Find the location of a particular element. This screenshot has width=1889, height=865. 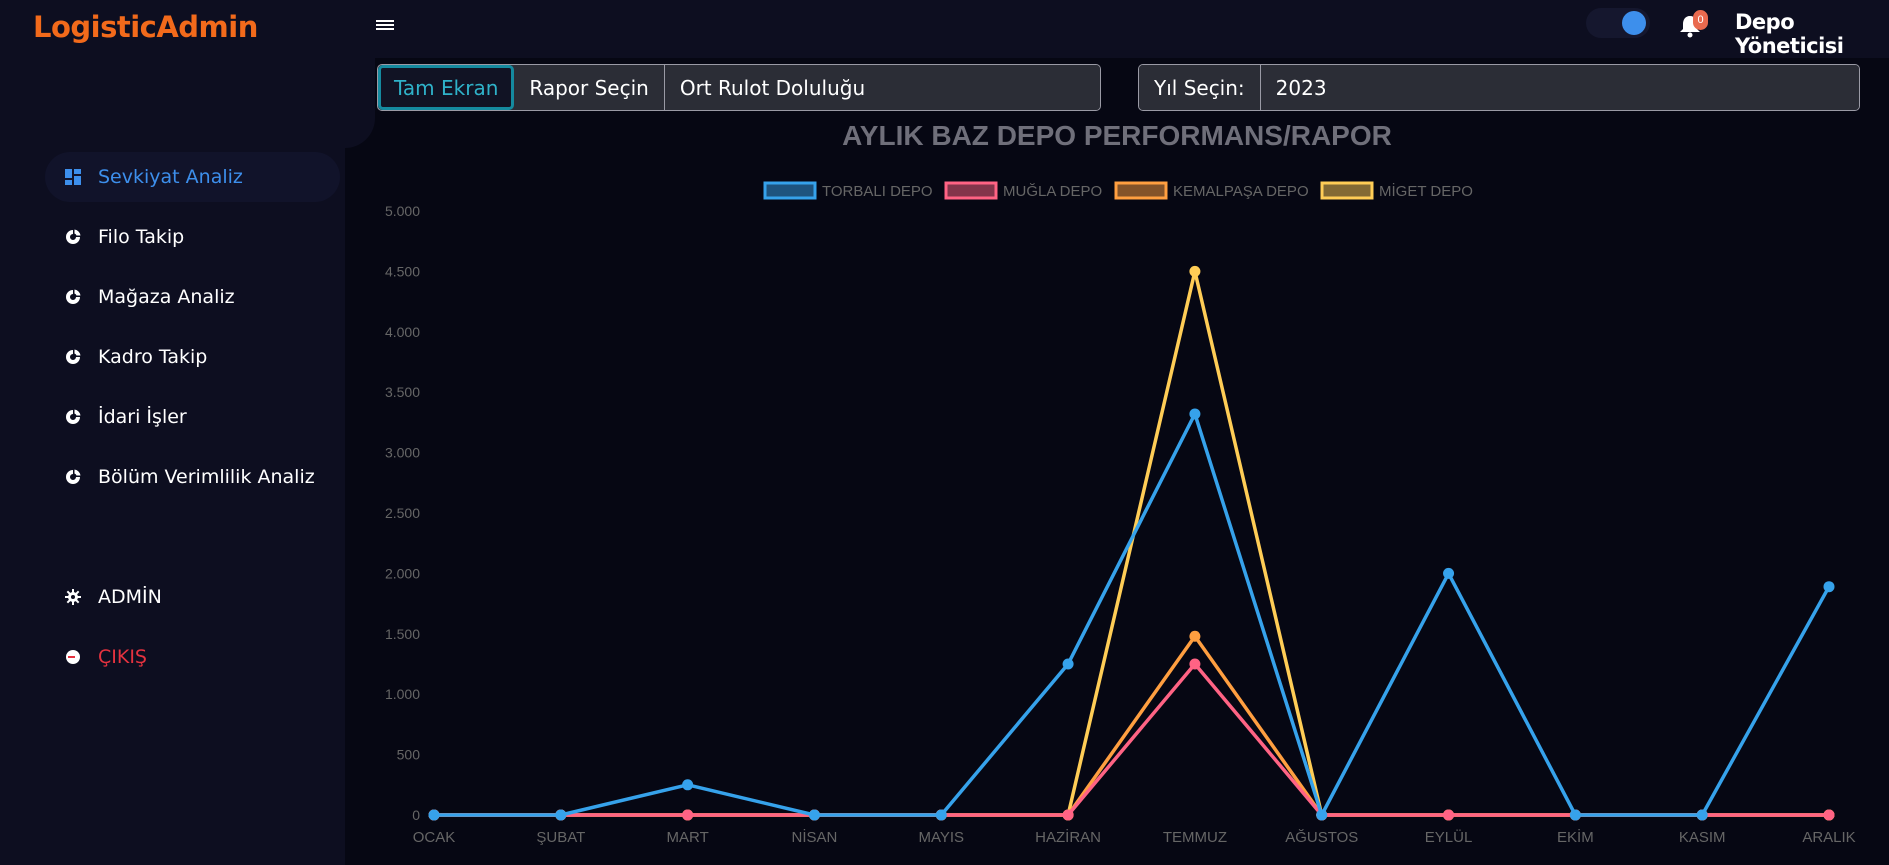

legend-label: KEMALPAŞA DEPO is located at coordinates (1241, 191).